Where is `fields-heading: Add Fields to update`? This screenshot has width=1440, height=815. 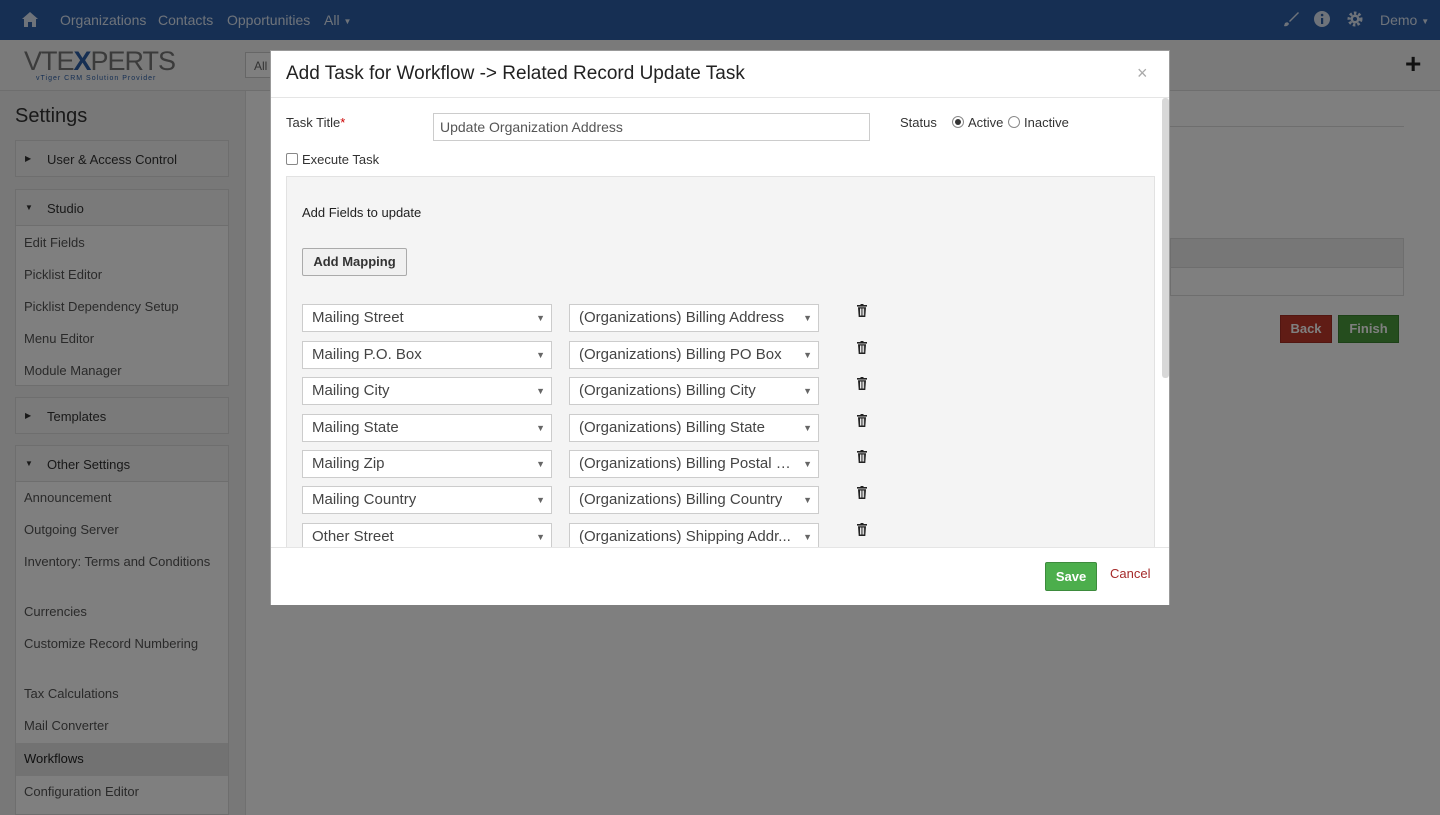
fields-heading: Add Fields to update is located at coordinates (362, 212).